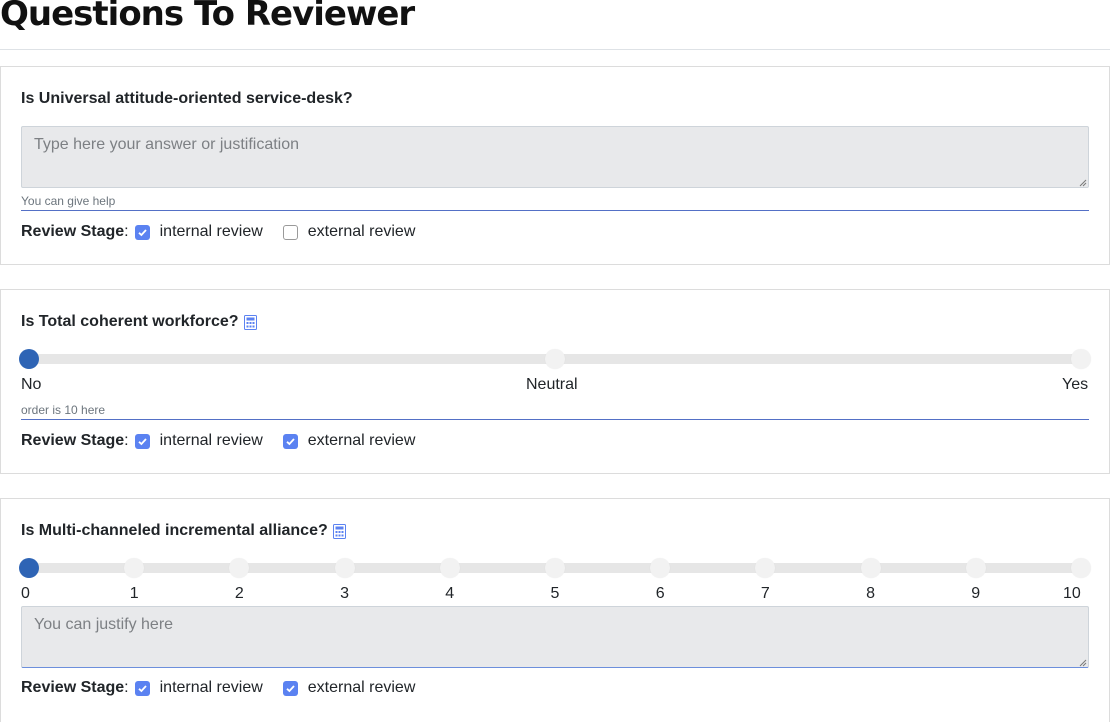  Describe the element at coordinates (765, 593) in the screenshot. I see `slider-tick-label: 7` at that location.